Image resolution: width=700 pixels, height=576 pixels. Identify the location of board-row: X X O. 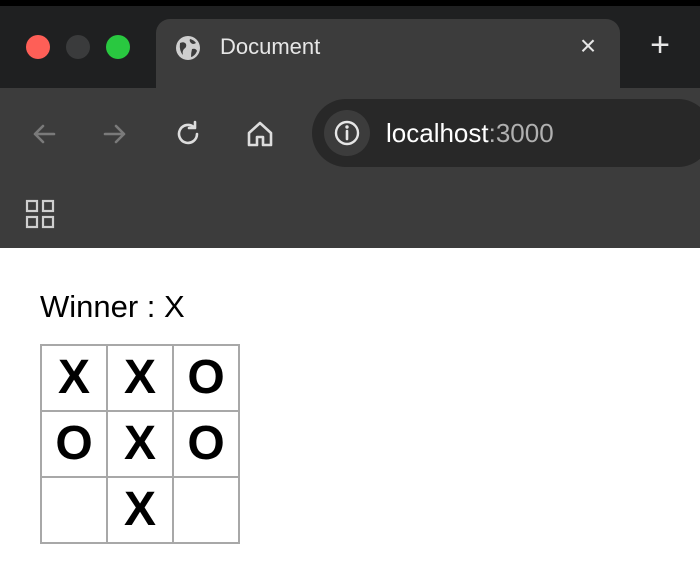
(140, 378).